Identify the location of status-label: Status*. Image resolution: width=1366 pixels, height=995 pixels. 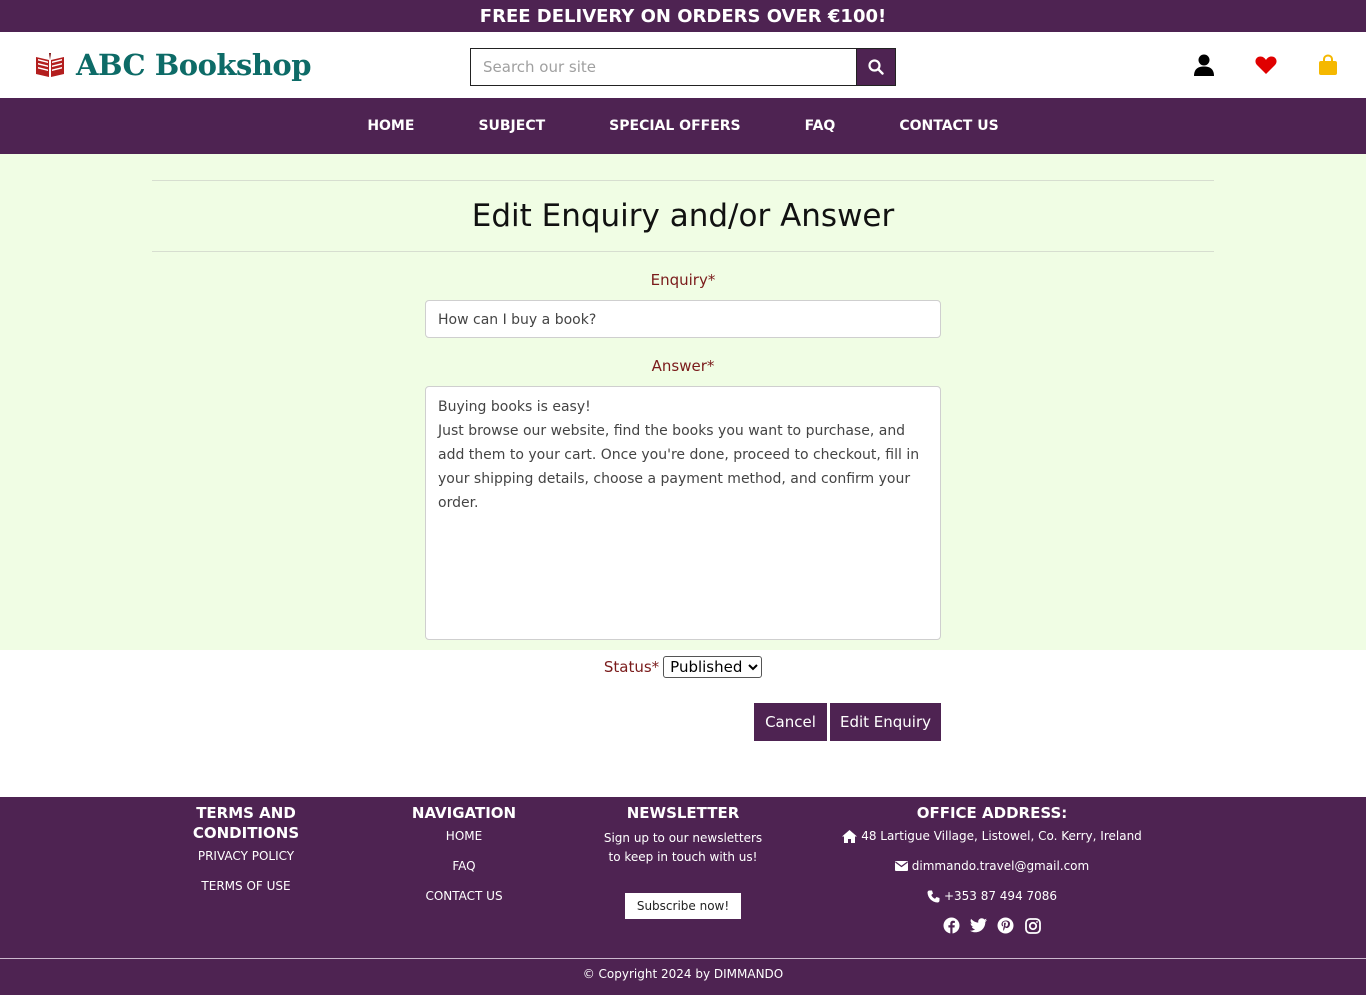
(631, 667).